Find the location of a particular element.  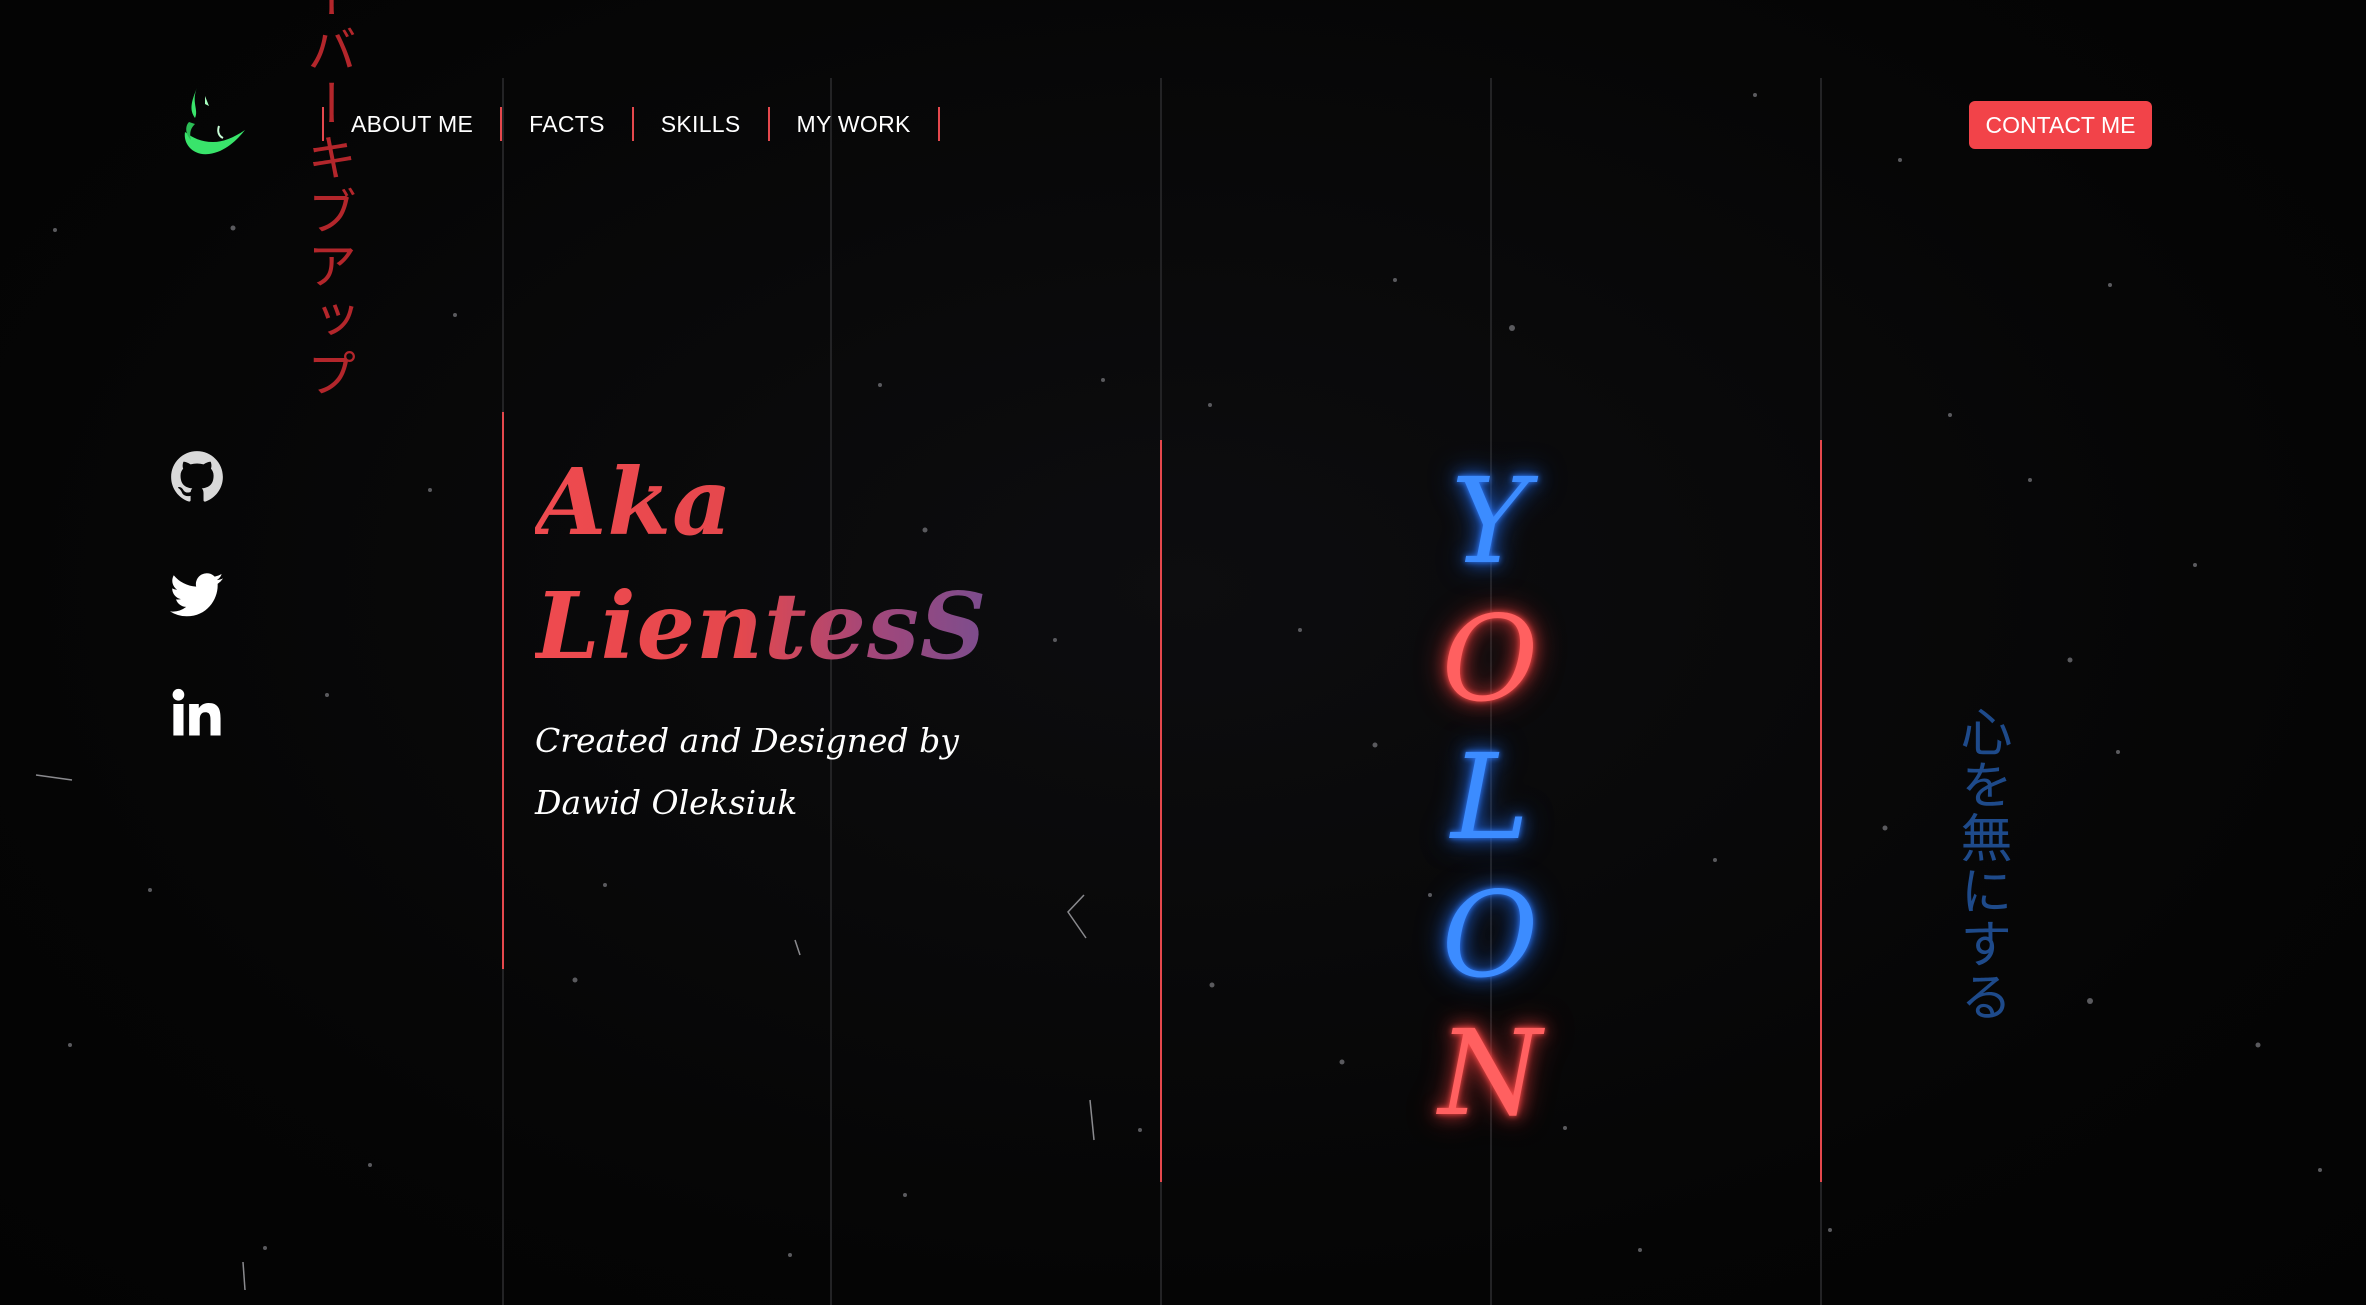

japanese-decoration: 心を無にする is located at coordinates (1981, 864).